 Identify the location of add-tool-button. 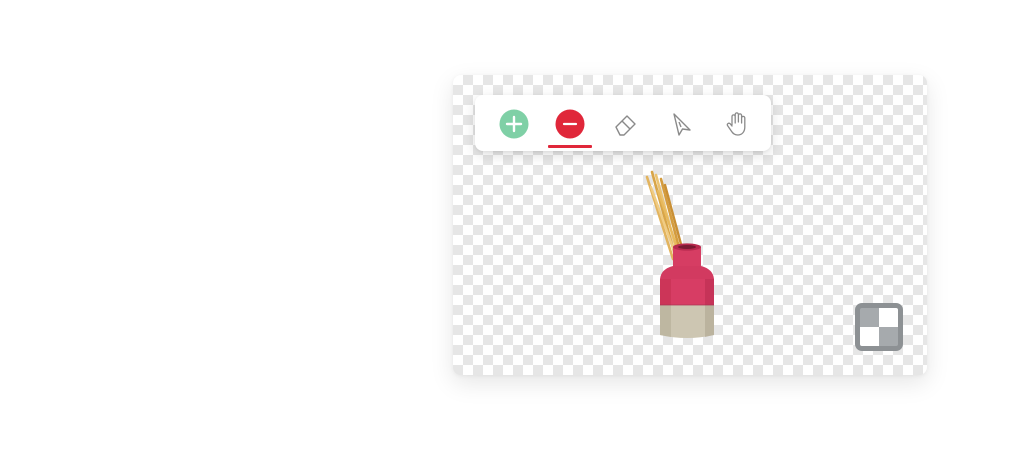
(514, 124).